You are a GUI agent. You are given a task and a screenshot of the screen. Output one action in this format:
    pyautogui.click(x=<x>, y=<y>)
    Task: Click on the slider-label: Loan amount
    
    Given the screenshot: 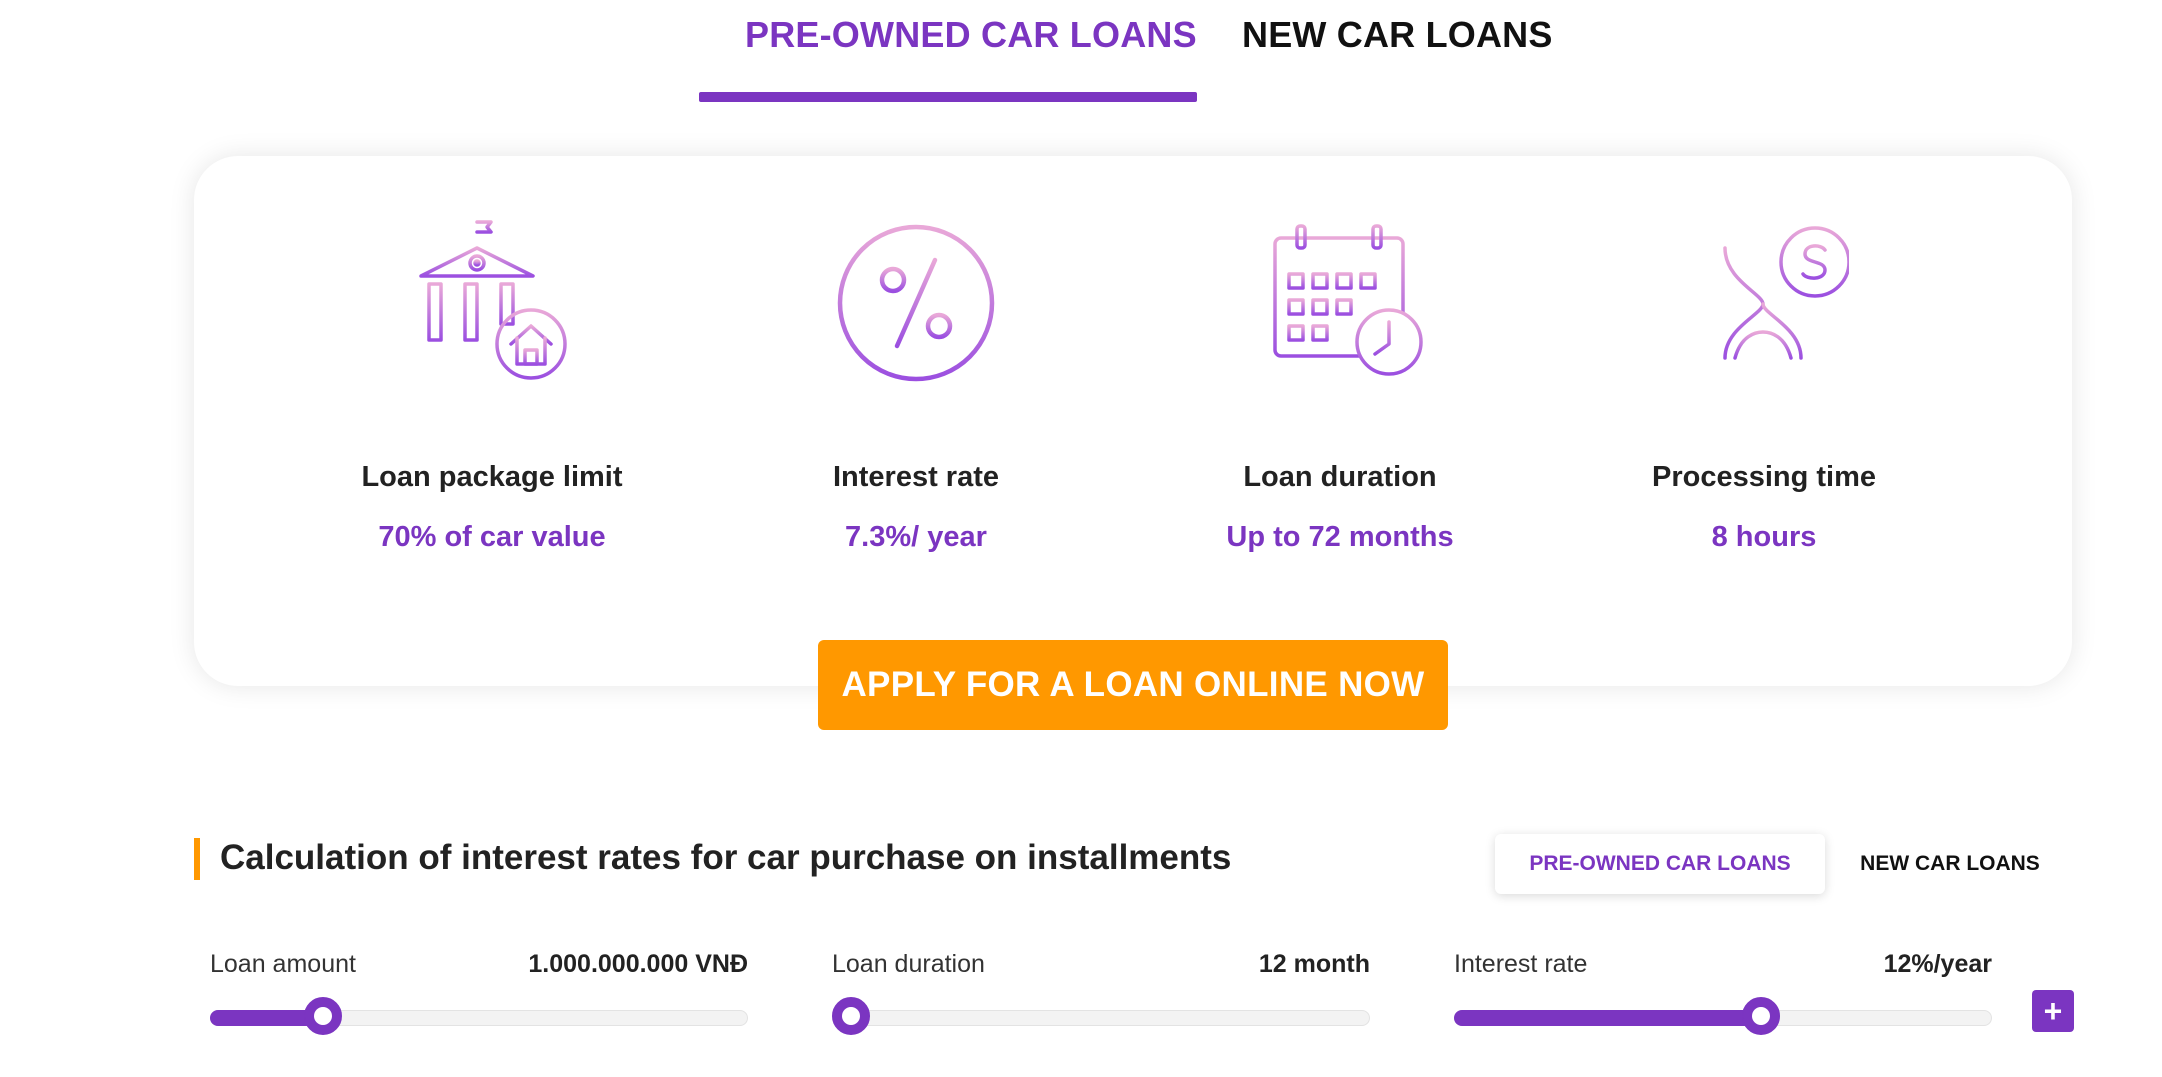 What is the action you would take?
    pyautogui.click(x=283, y=964)
    